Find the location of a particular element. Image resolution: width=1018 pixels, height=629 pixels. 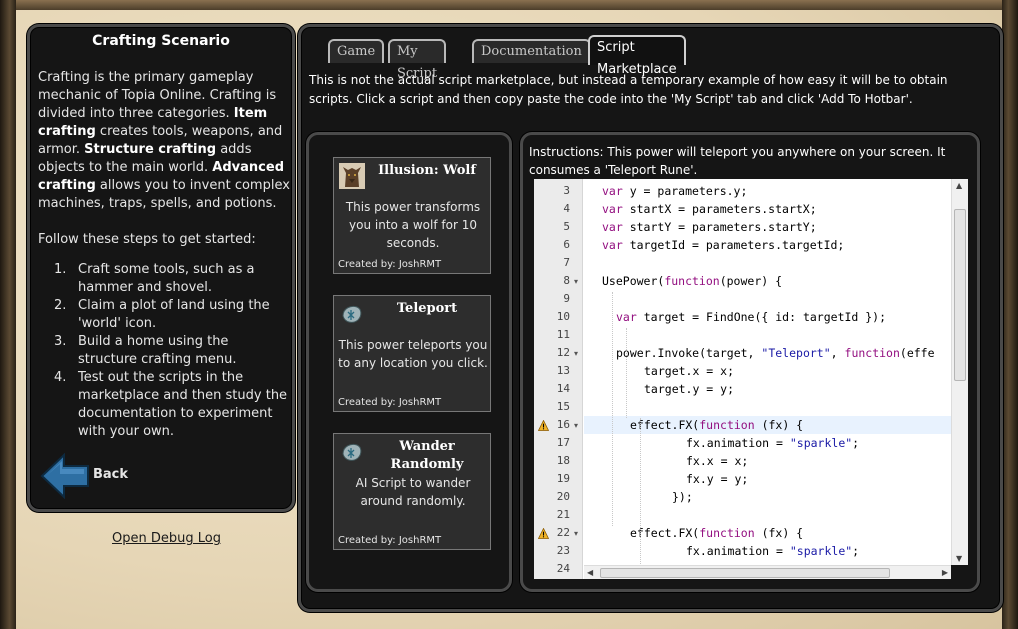

scroll-down-icon: ▼ is located at coordinates (959, 558).